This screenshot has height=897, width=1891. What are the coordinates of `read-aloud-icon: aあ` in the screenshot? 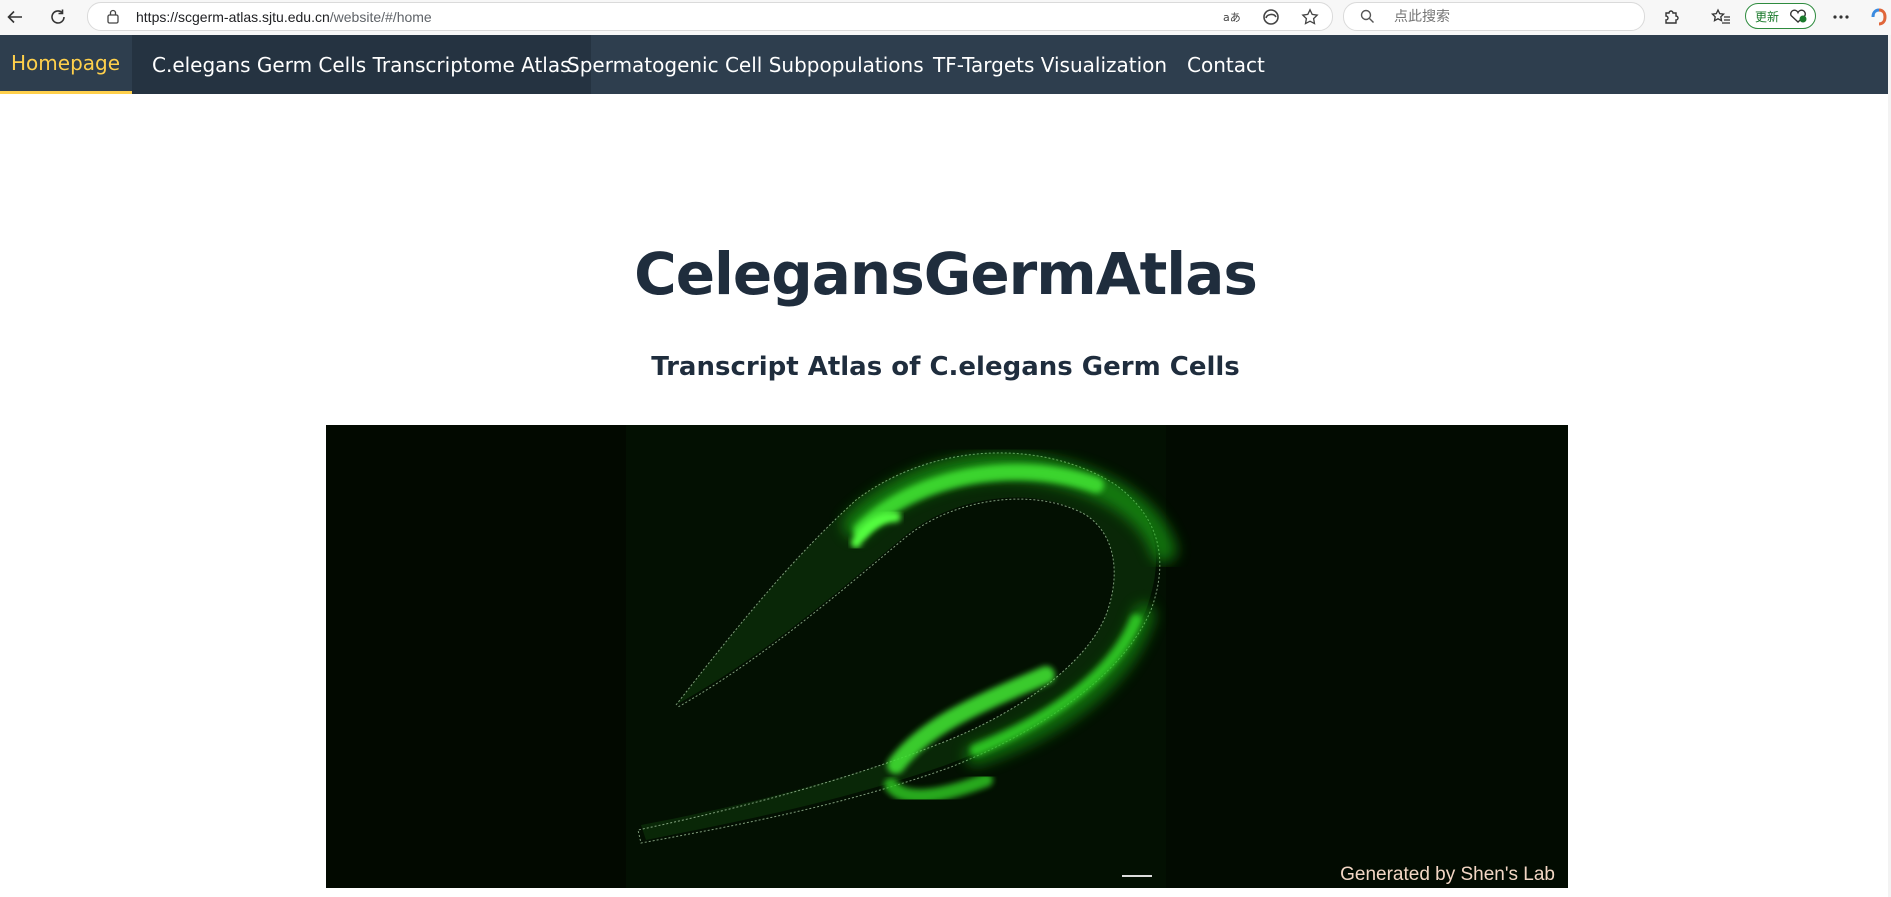 It's located at (1232, 17).